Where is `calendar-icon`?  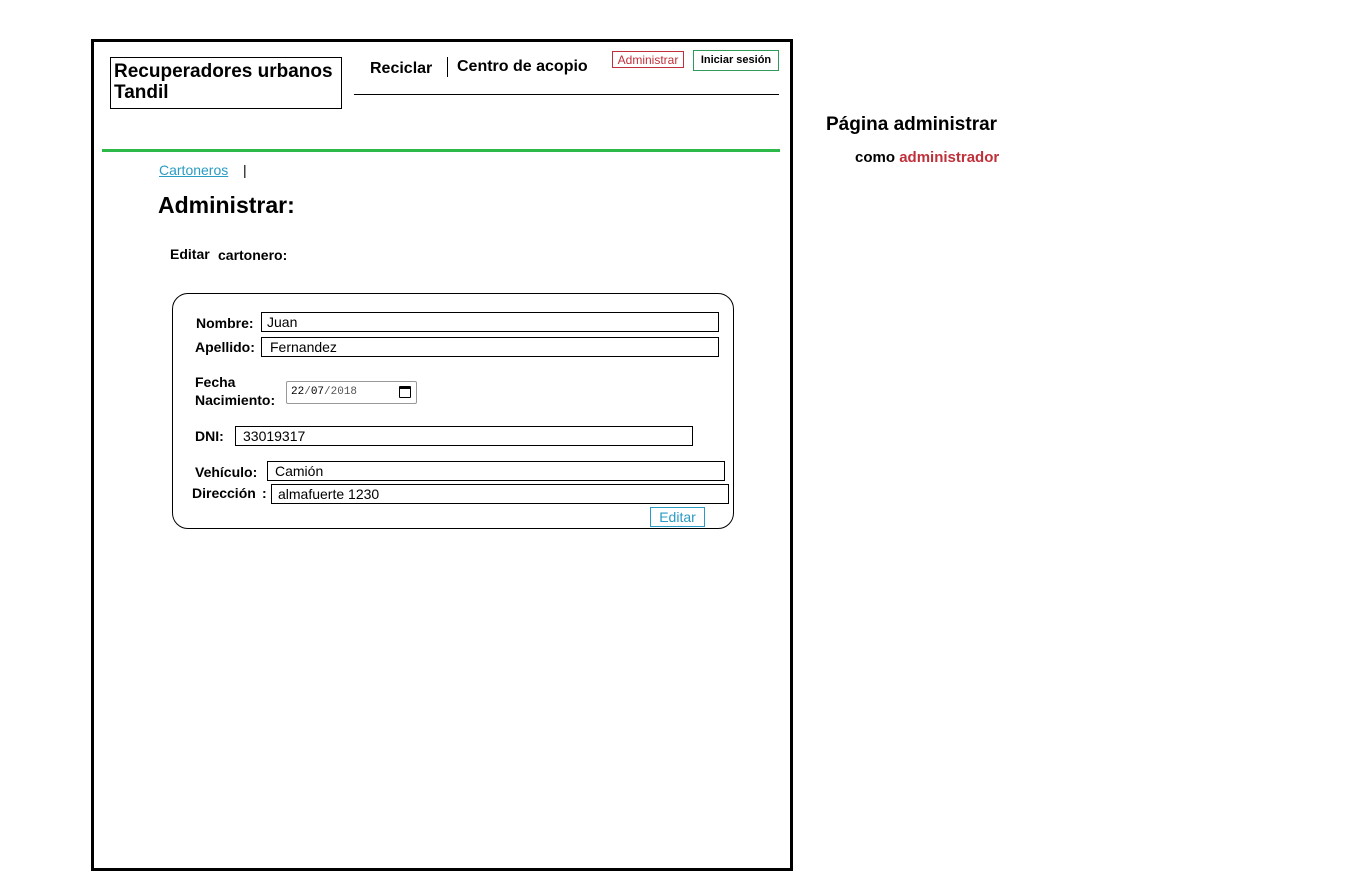
calendar-icon is located at coordinates (405, 392).